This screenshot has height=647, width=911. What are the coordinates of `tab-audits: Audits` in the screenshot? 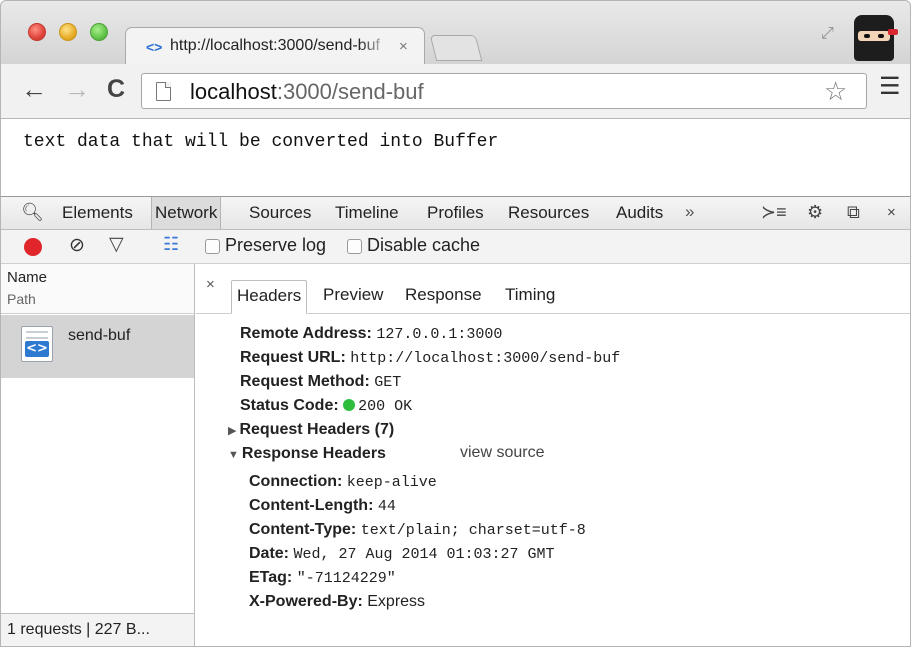 It's located at (639, 213).